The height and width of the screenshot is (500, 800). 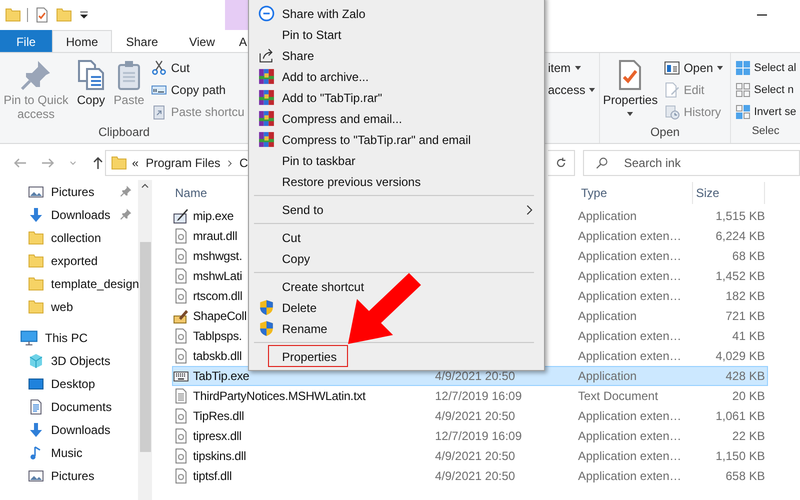 What do you see at coordinates (69, 306) in the screenshot?
I see `nav-item: web` at bounding box center [69, 306].